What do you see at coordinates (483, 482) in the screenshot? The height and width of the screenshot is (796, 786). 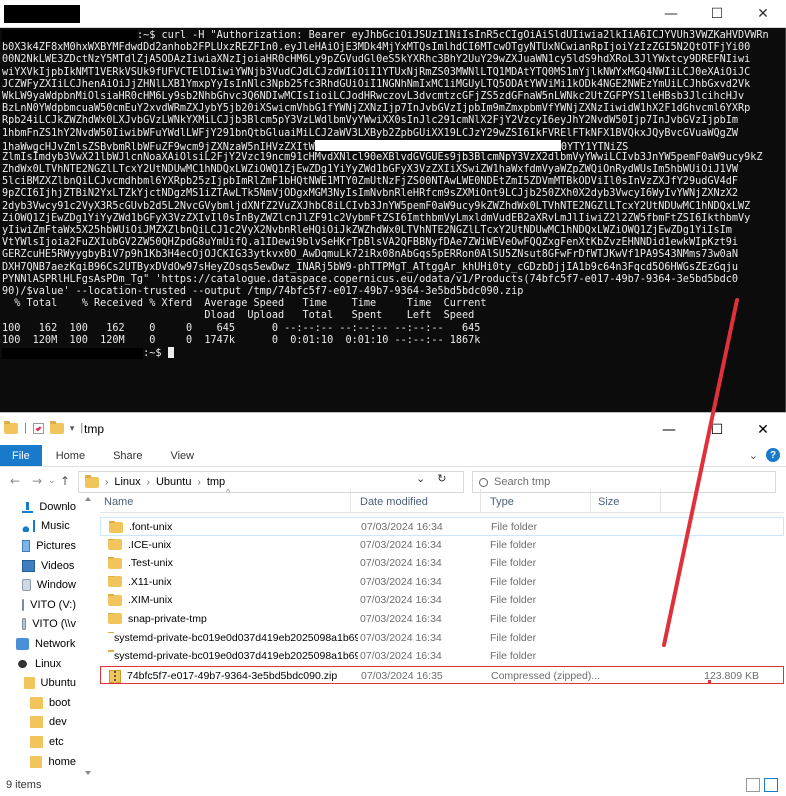 I see `search-icon` at bounding box center [483, 482].